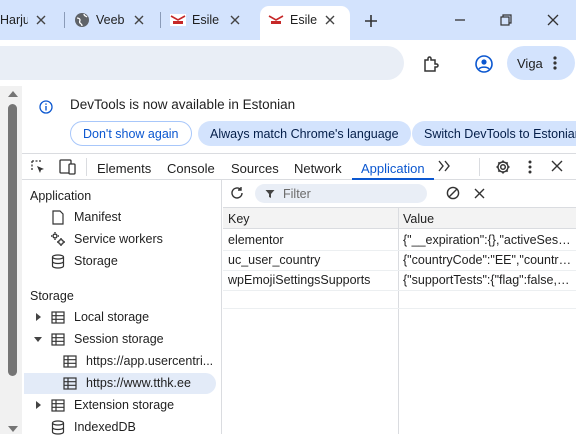  I want to click on restore-icon, so click(506, 20).